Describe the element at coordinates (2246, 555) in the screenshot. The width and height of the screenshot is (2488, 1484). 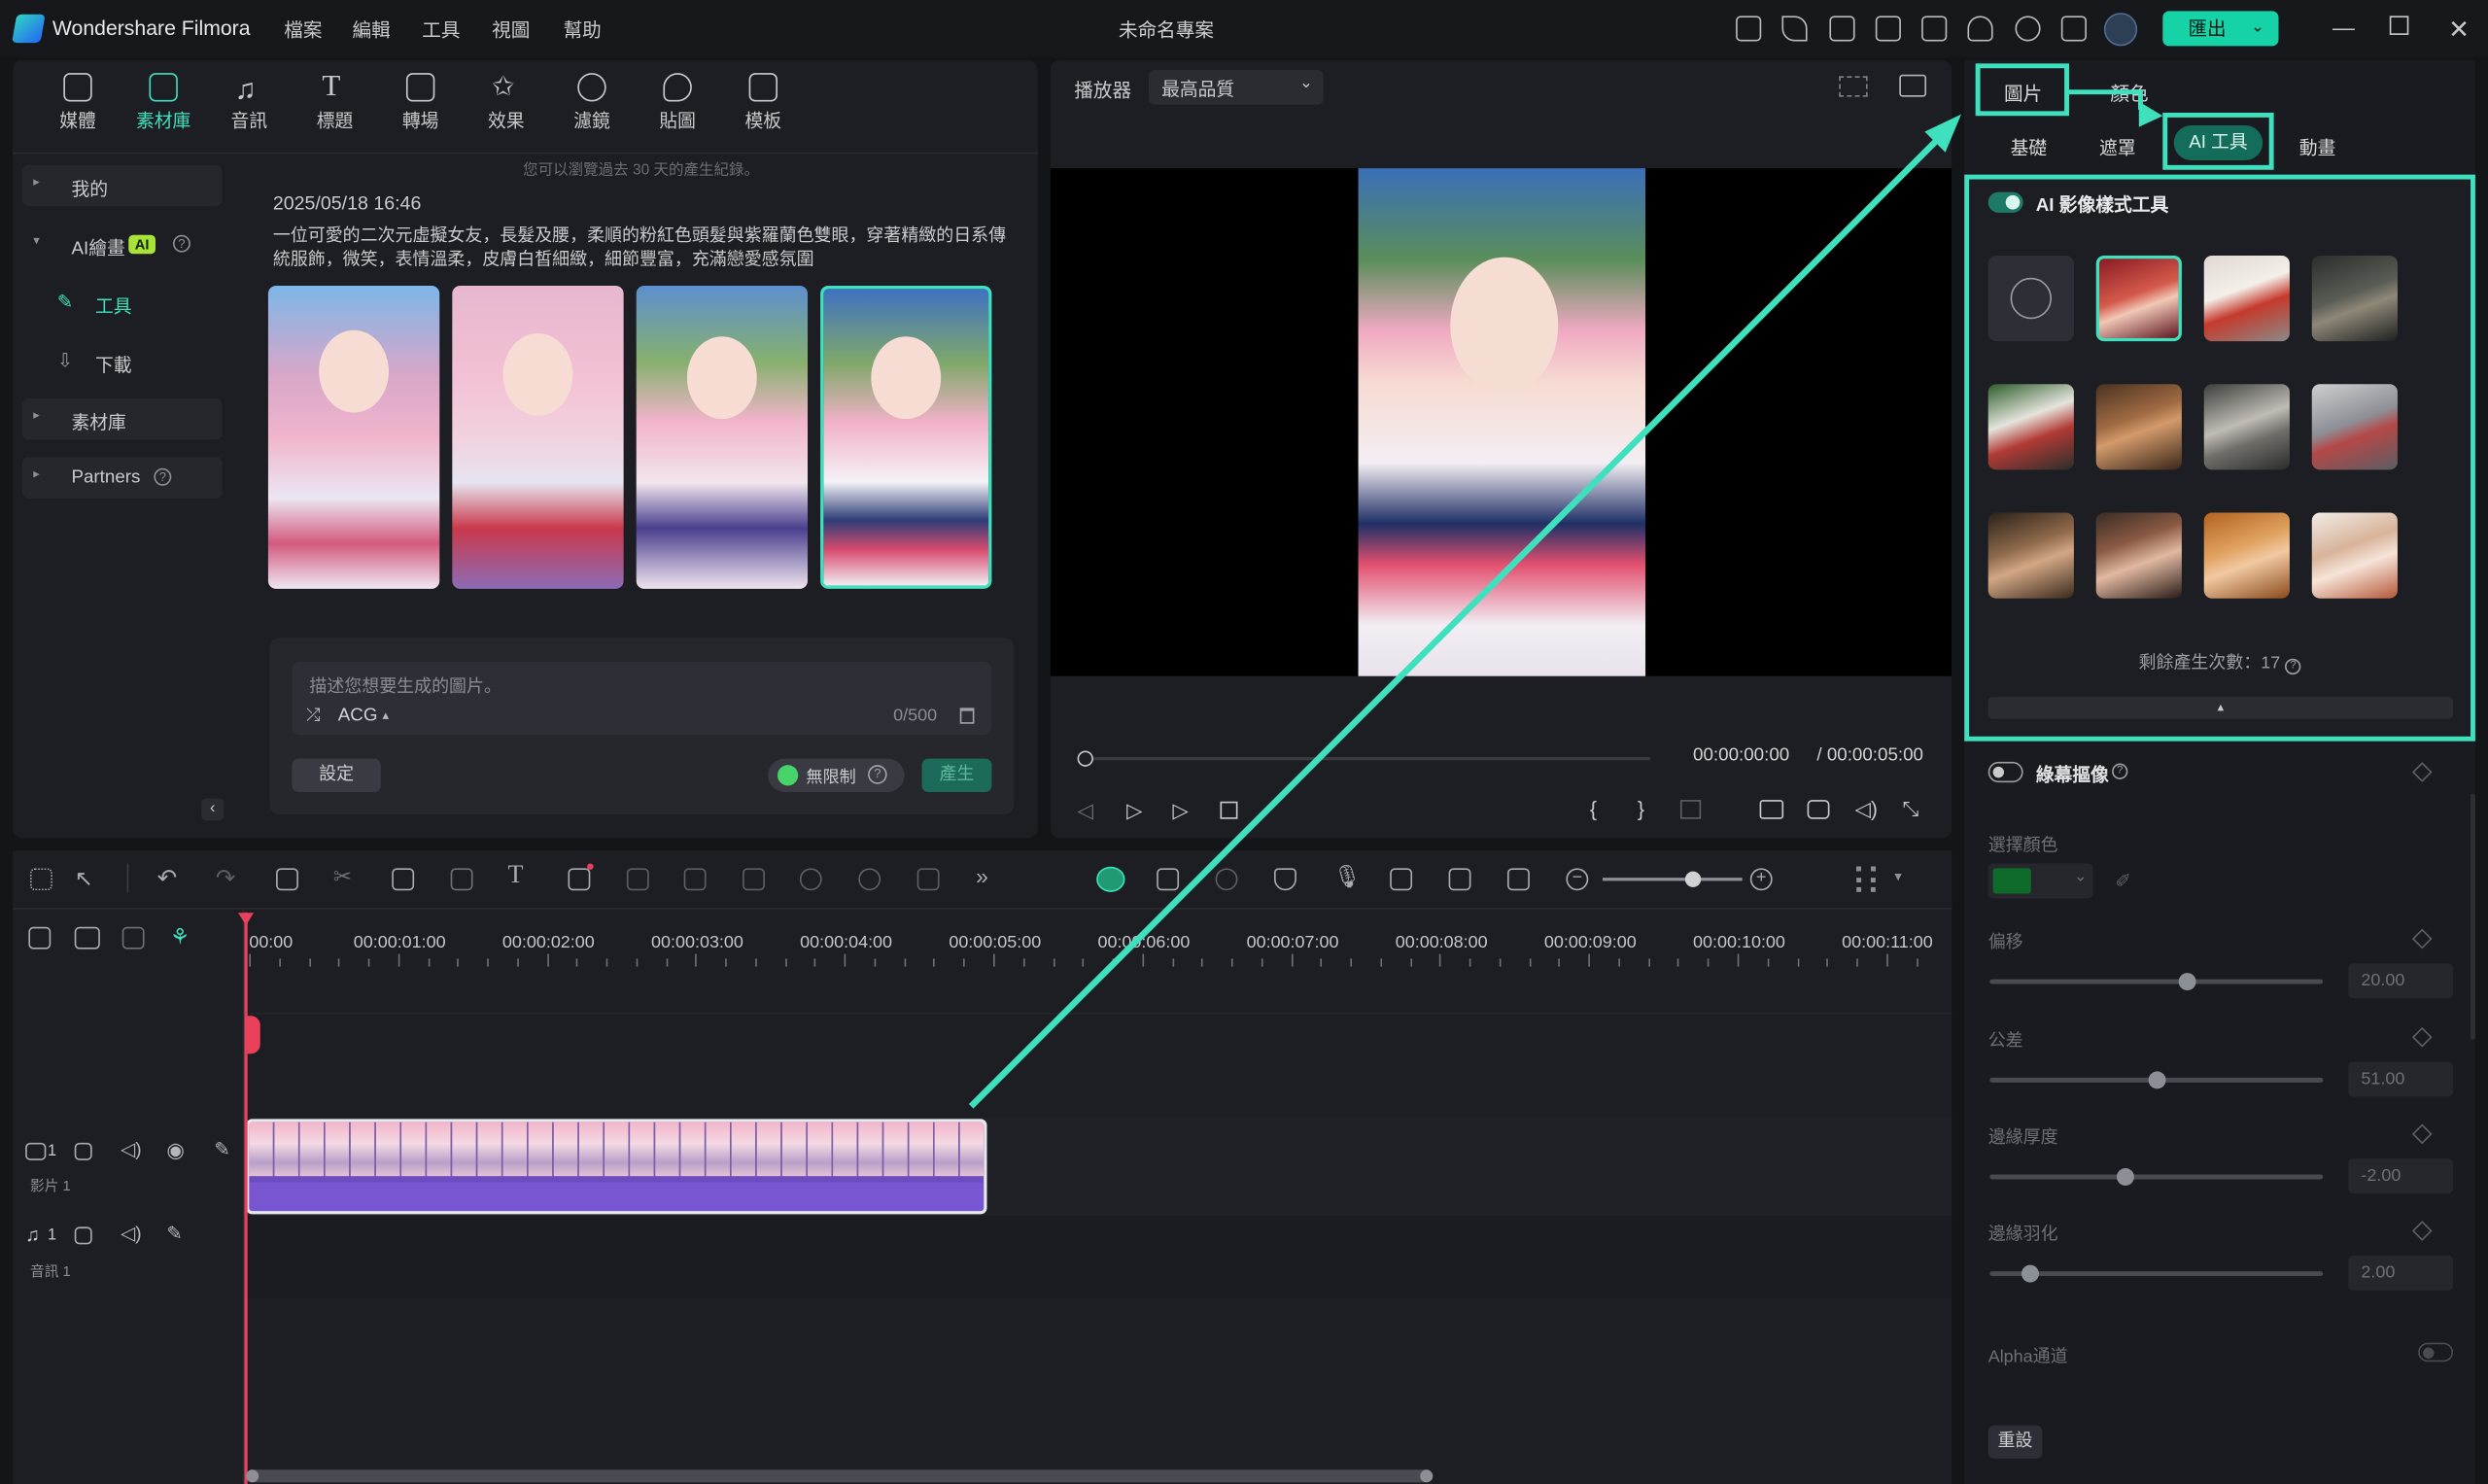
I see `style-ginger-portrait` at that location.